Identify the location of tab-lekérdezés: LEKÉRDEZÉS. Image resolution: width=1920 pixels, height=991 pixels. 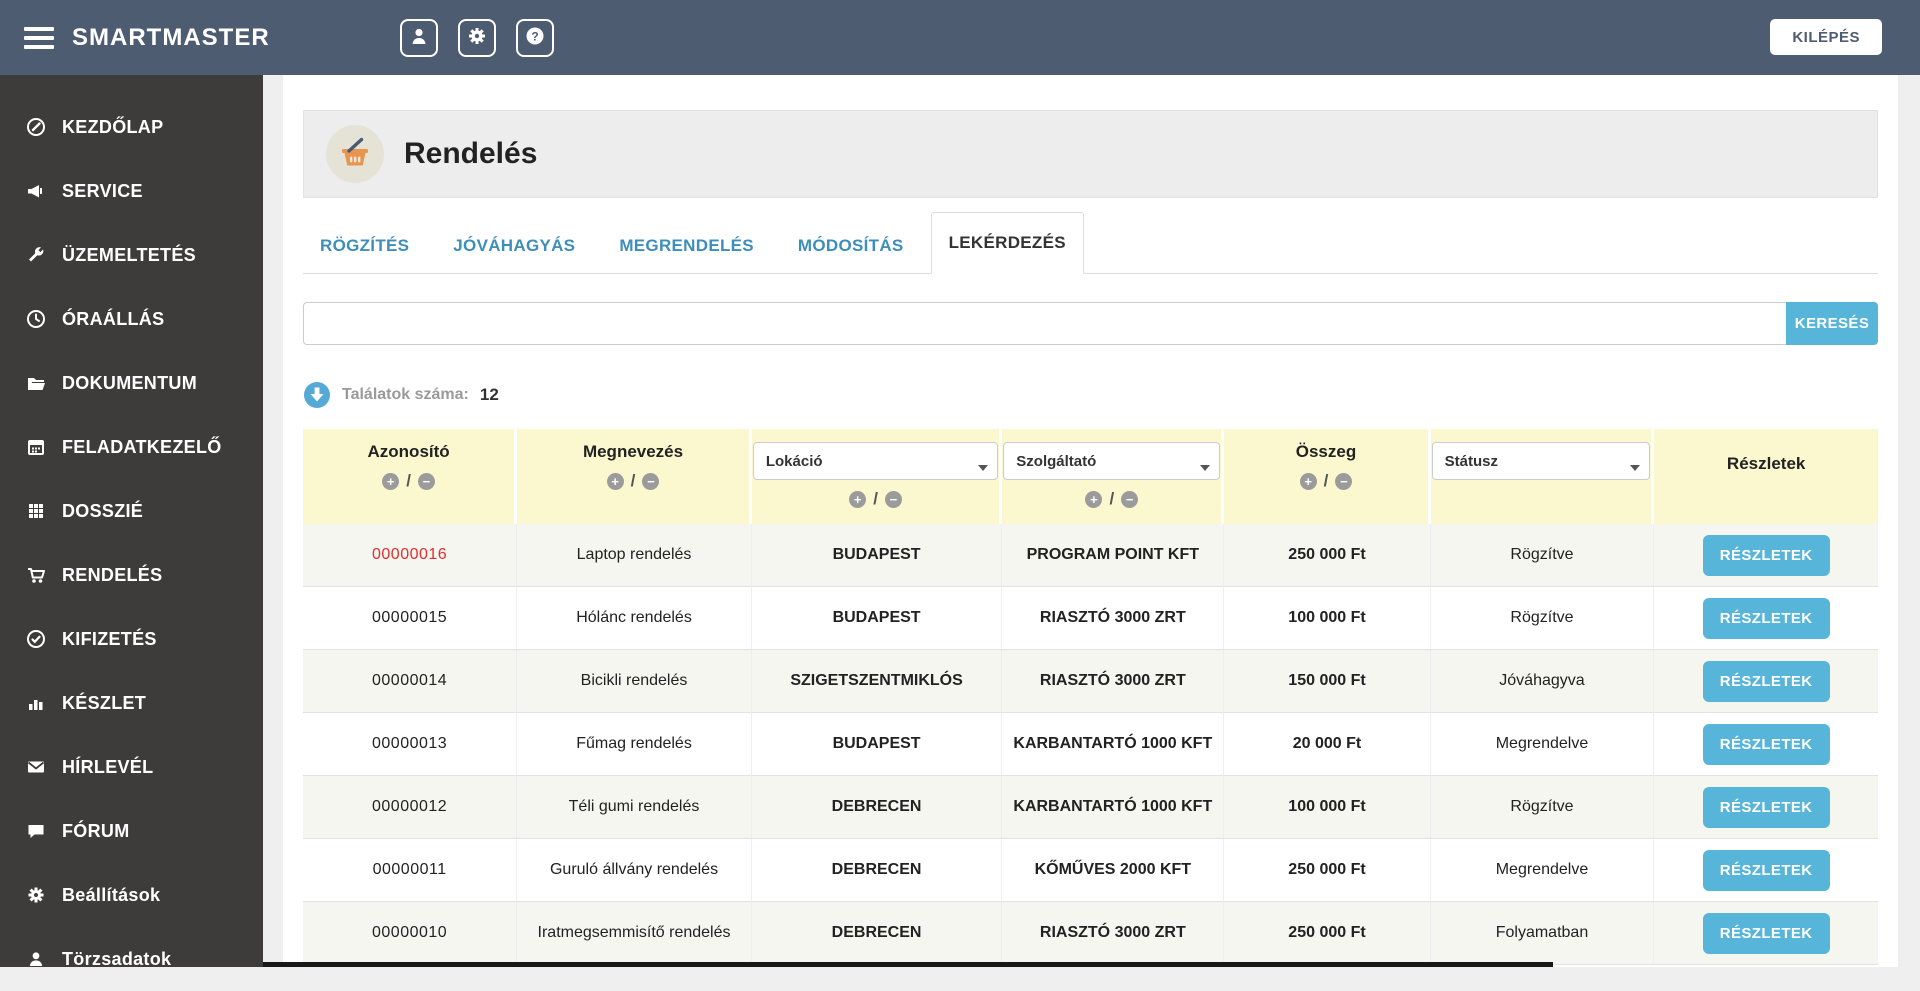
(1007, 243).